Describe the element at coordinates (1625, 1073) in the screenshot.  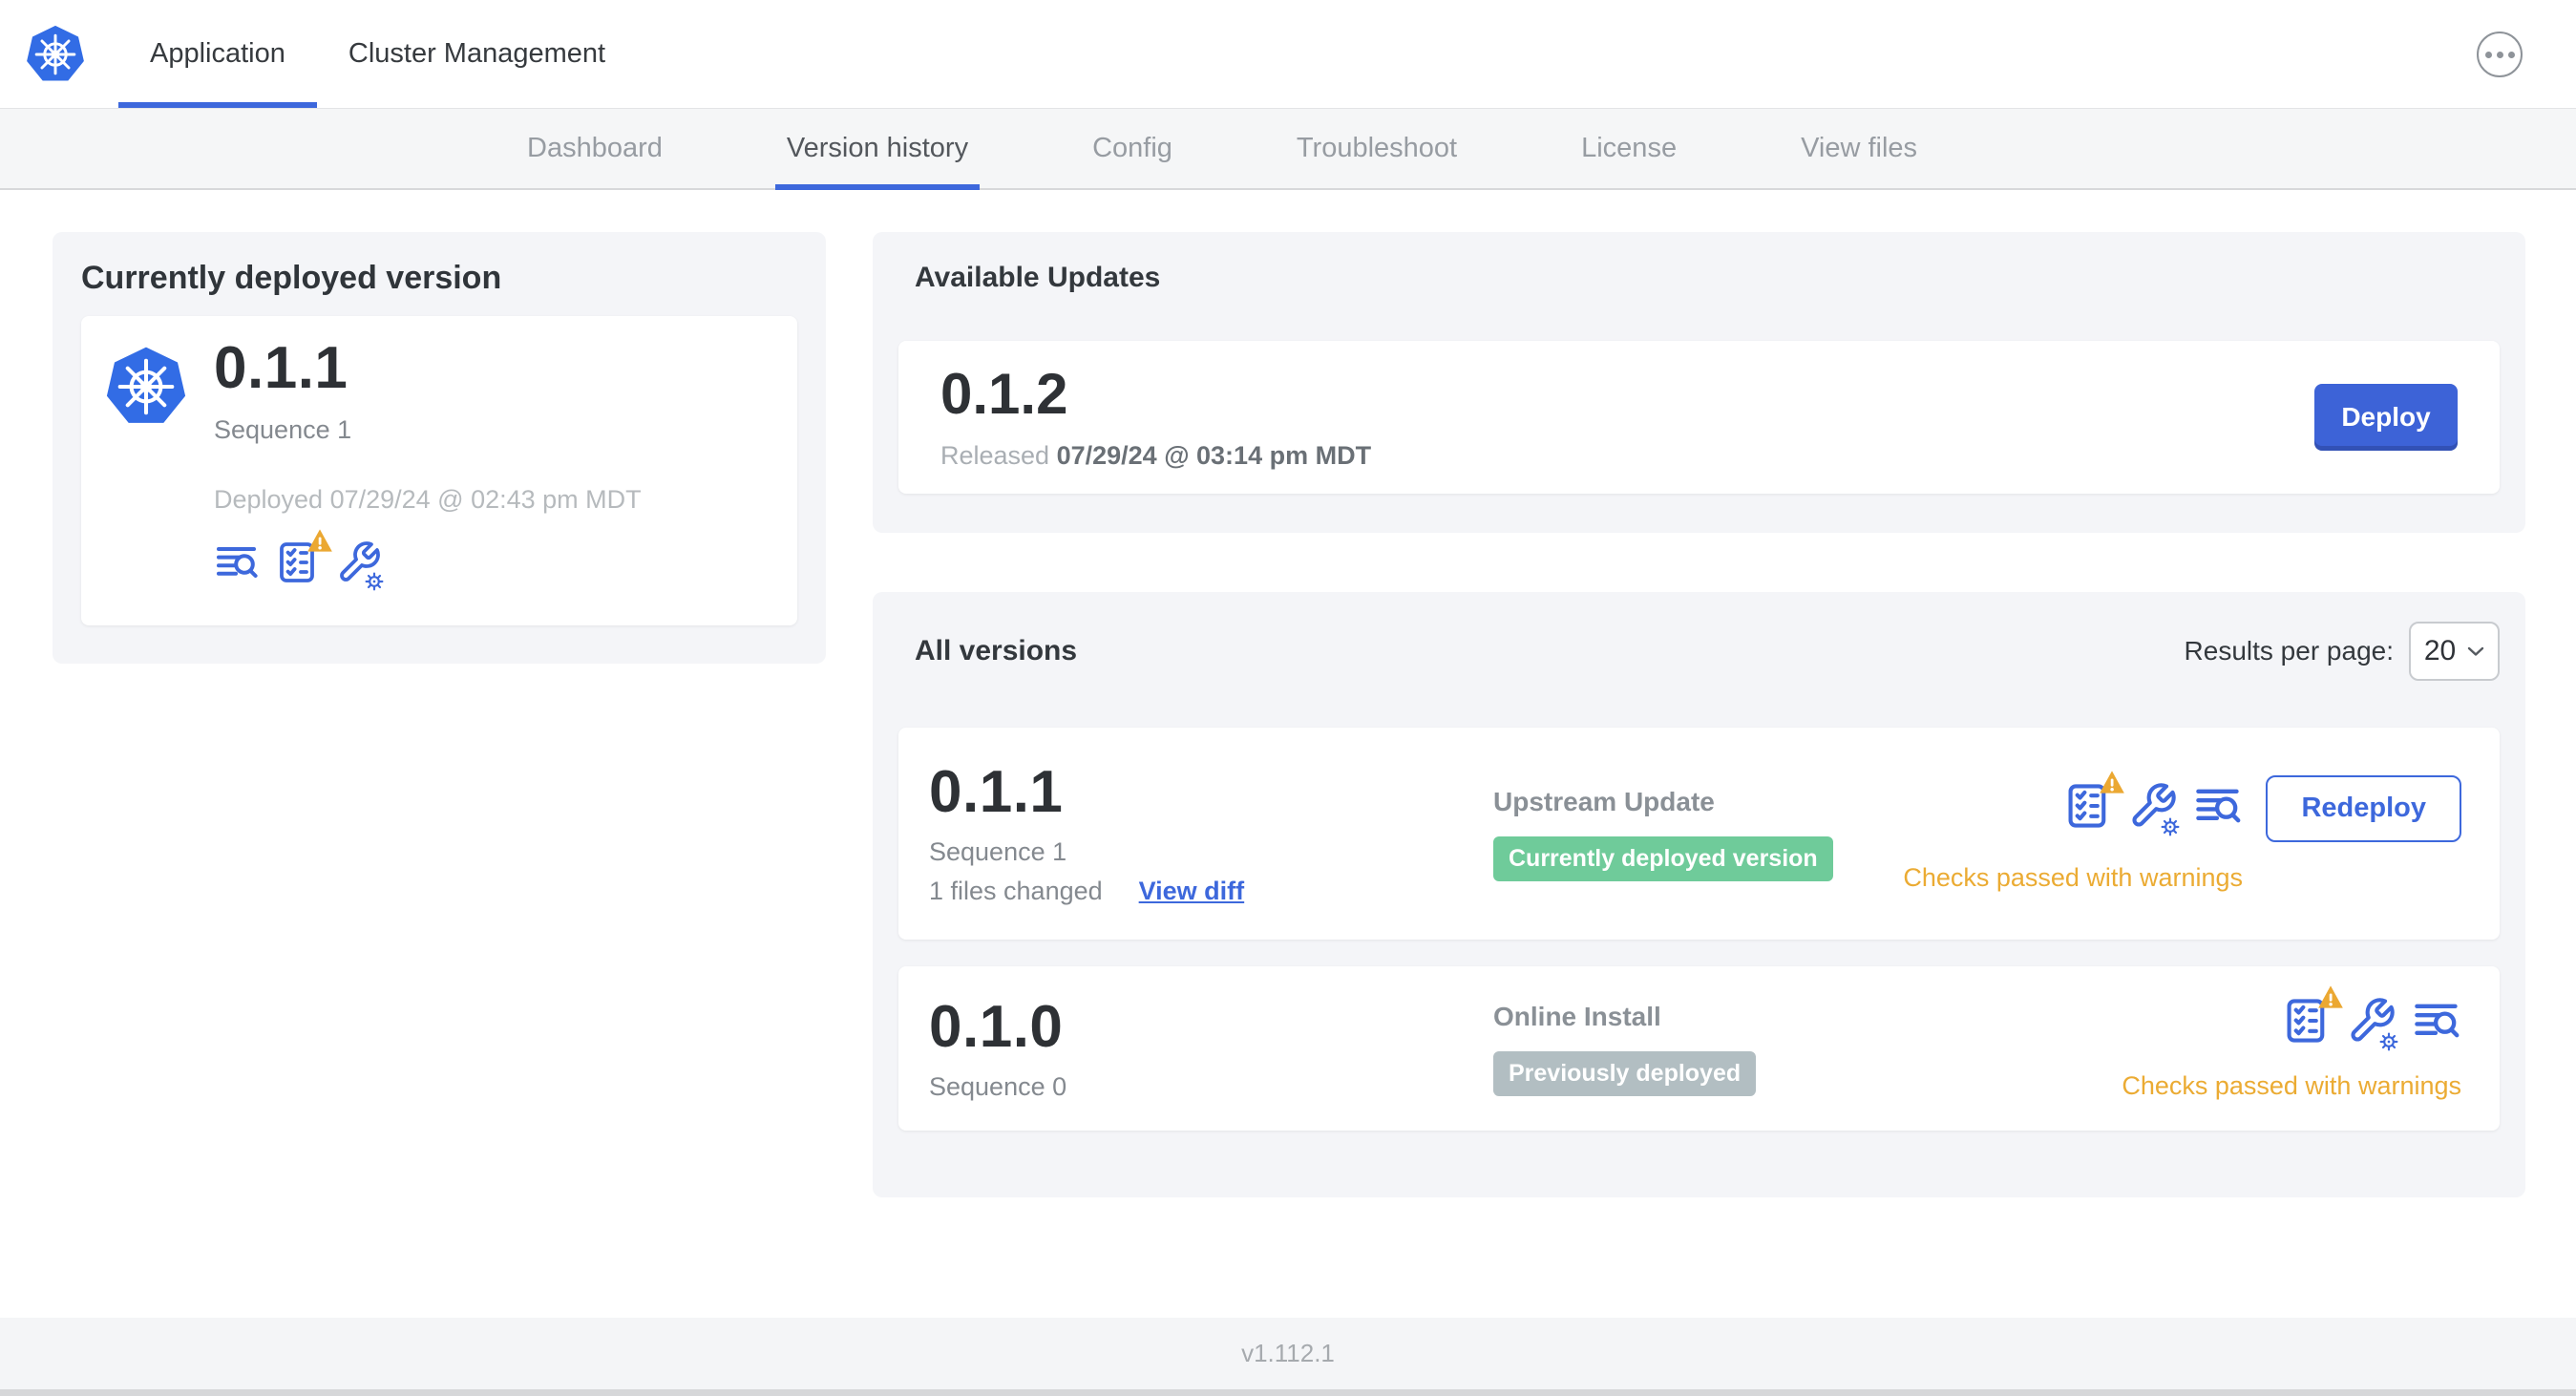
I see `status-badge: Previously deployed` at that location.